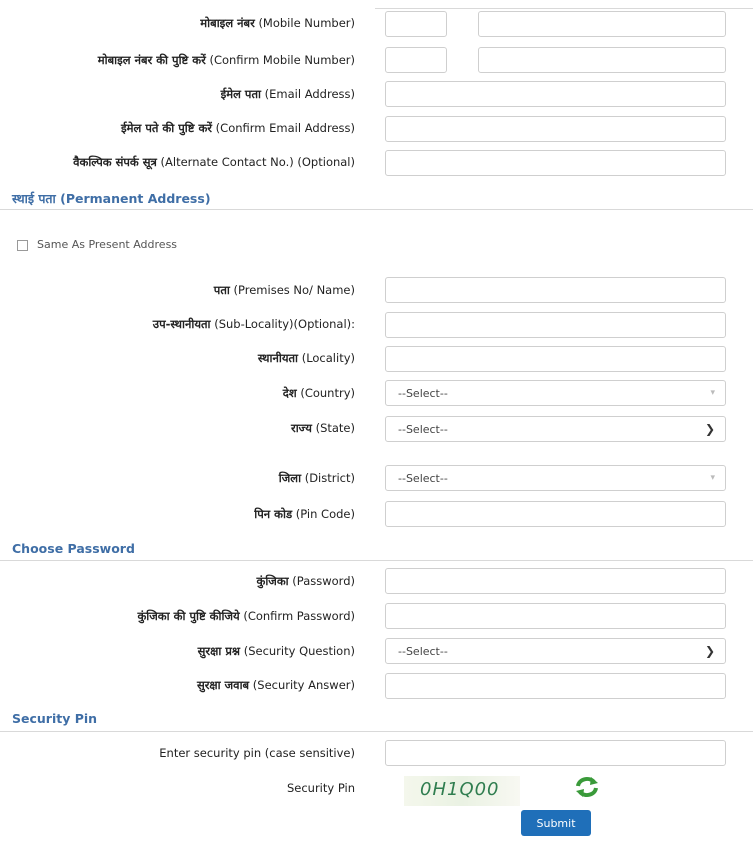 The height and width of the screenshot is (843, 753). What do you see at coordinates (151, 60) in the screenshot?
I see `confirm-mobile-label-hi: मोबाइल नंबर की पुष्टि करें` at bounding box center [151, 60].